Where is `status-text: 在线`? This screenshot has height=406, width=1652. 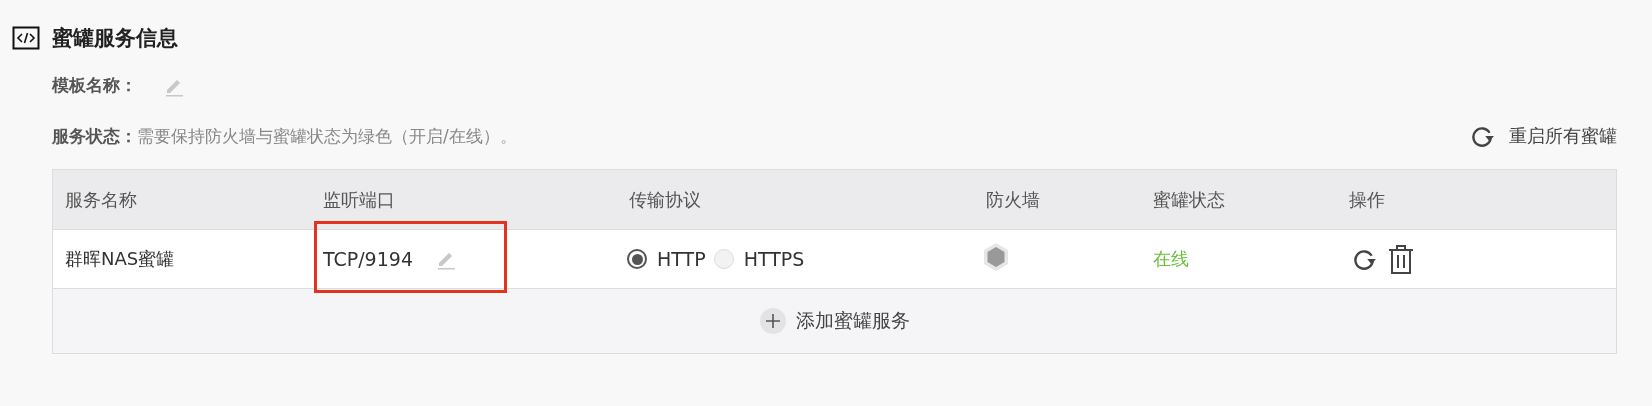 status-text: 在线 is located at coordinates (1171, 259).